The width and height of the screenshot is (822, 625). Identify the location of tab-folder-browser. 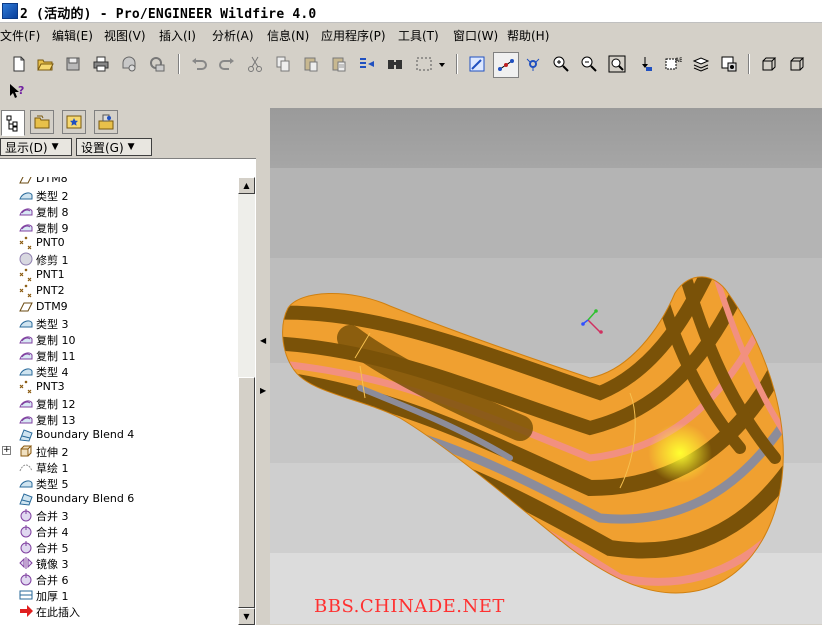
(42, 122).